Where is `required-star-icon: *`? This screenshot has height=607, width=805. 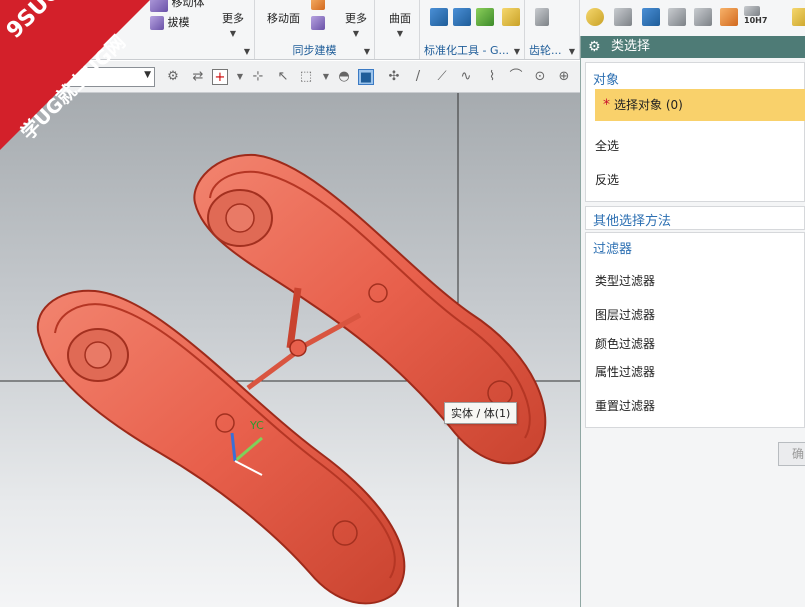
required-star-icon: * is located at coordinates (606, 105).